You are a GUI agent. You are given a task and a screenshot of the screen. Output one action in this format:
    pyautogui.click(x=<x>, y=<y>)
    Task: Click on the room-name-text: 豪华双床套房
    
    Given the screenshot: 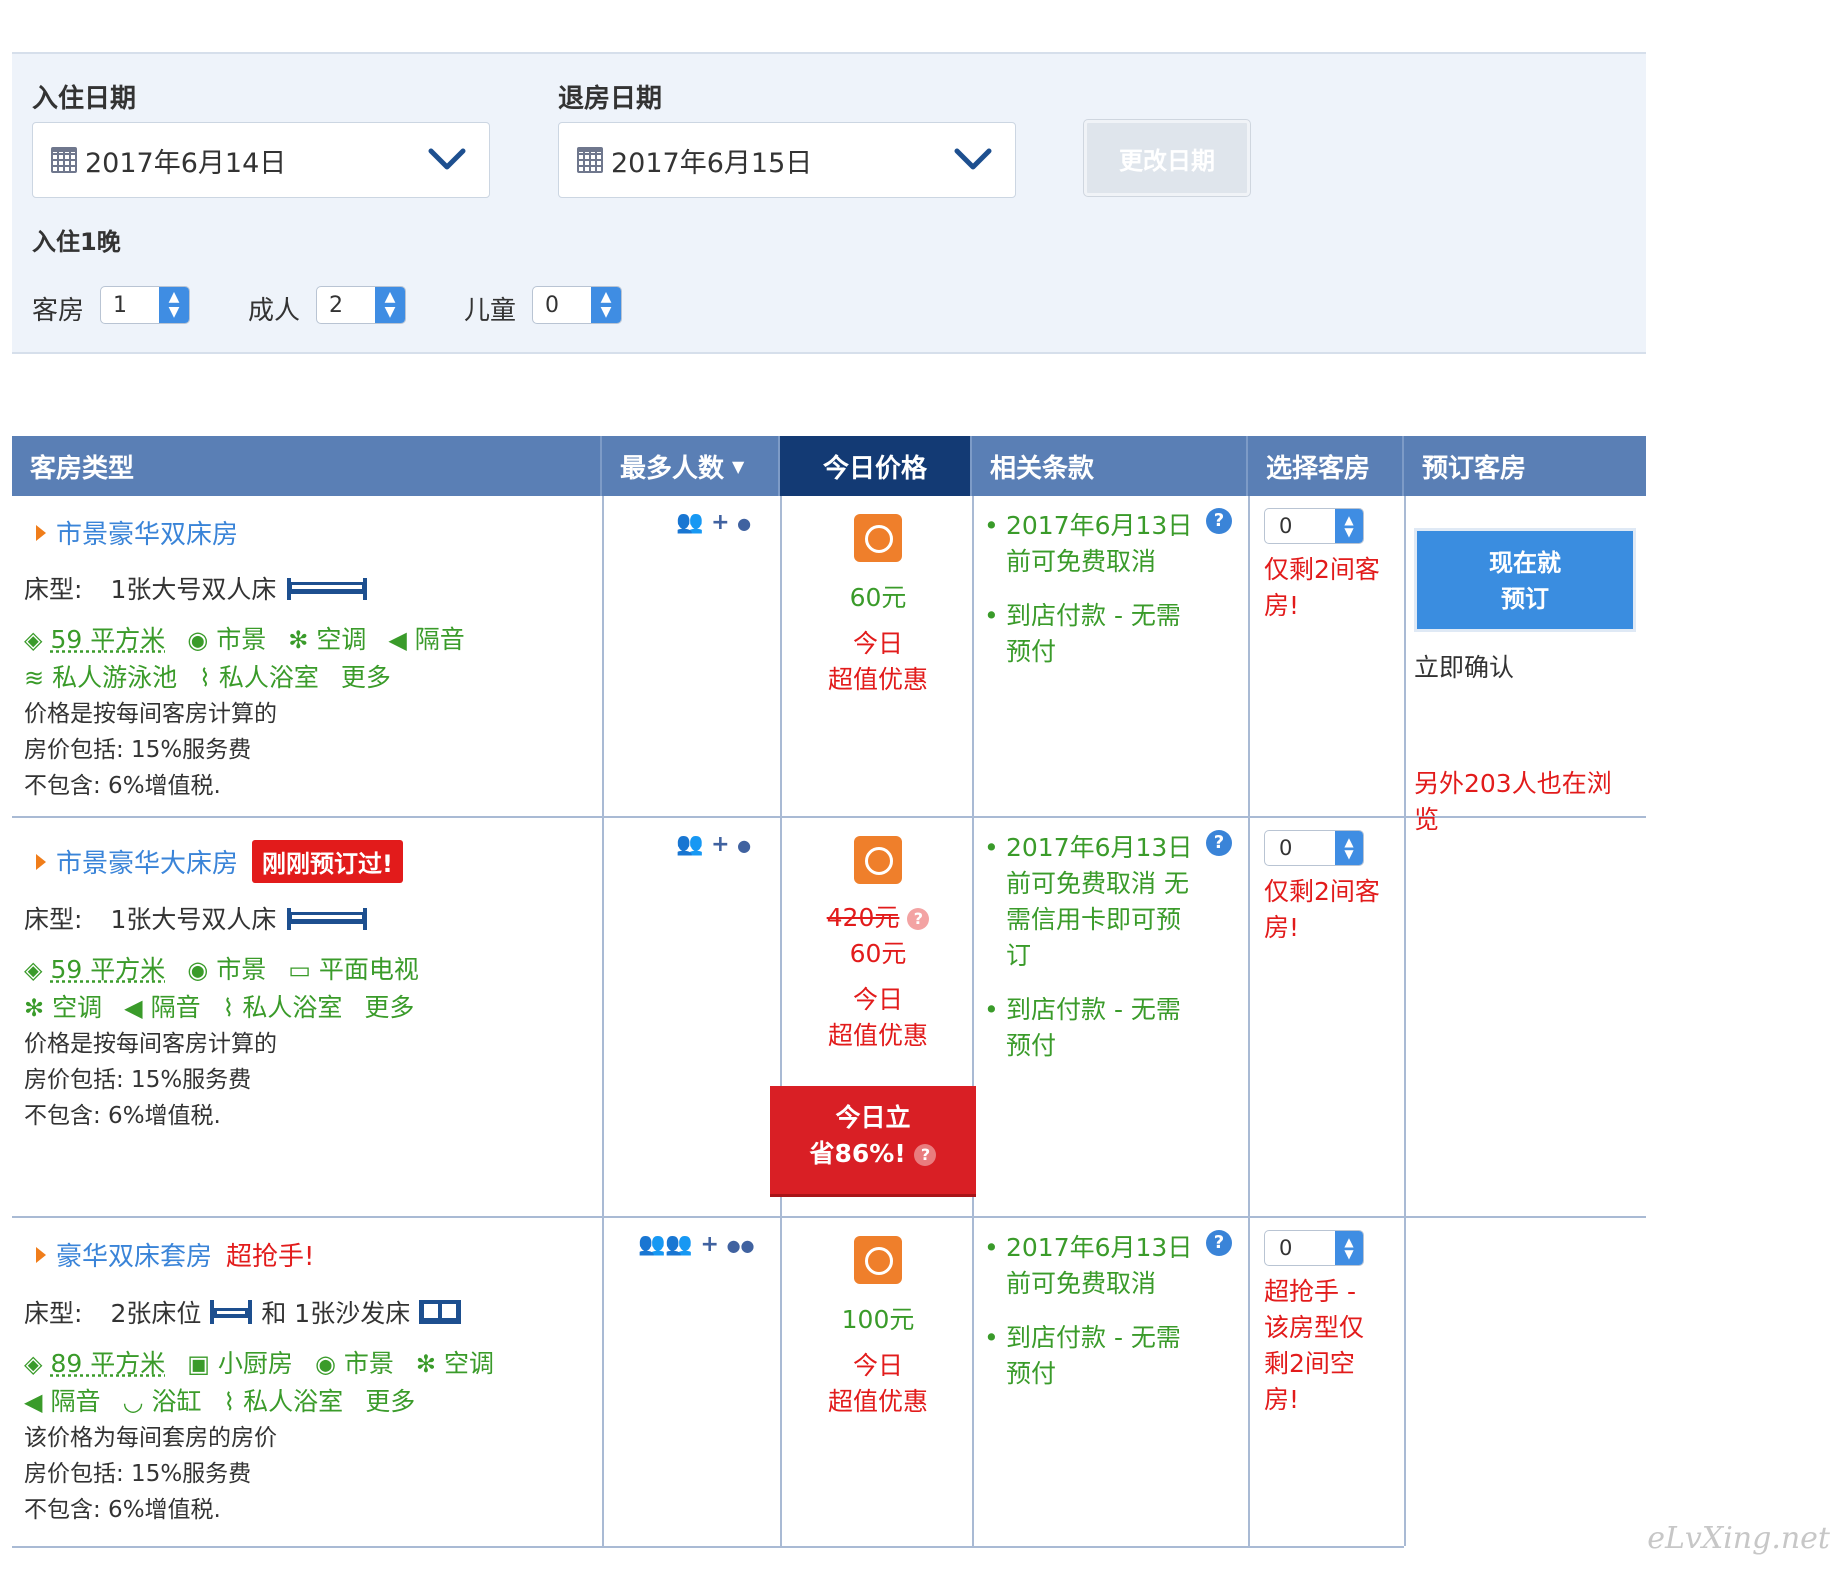 What is the action you would take?
    pyautogui.click(x=134, y=1257)
    